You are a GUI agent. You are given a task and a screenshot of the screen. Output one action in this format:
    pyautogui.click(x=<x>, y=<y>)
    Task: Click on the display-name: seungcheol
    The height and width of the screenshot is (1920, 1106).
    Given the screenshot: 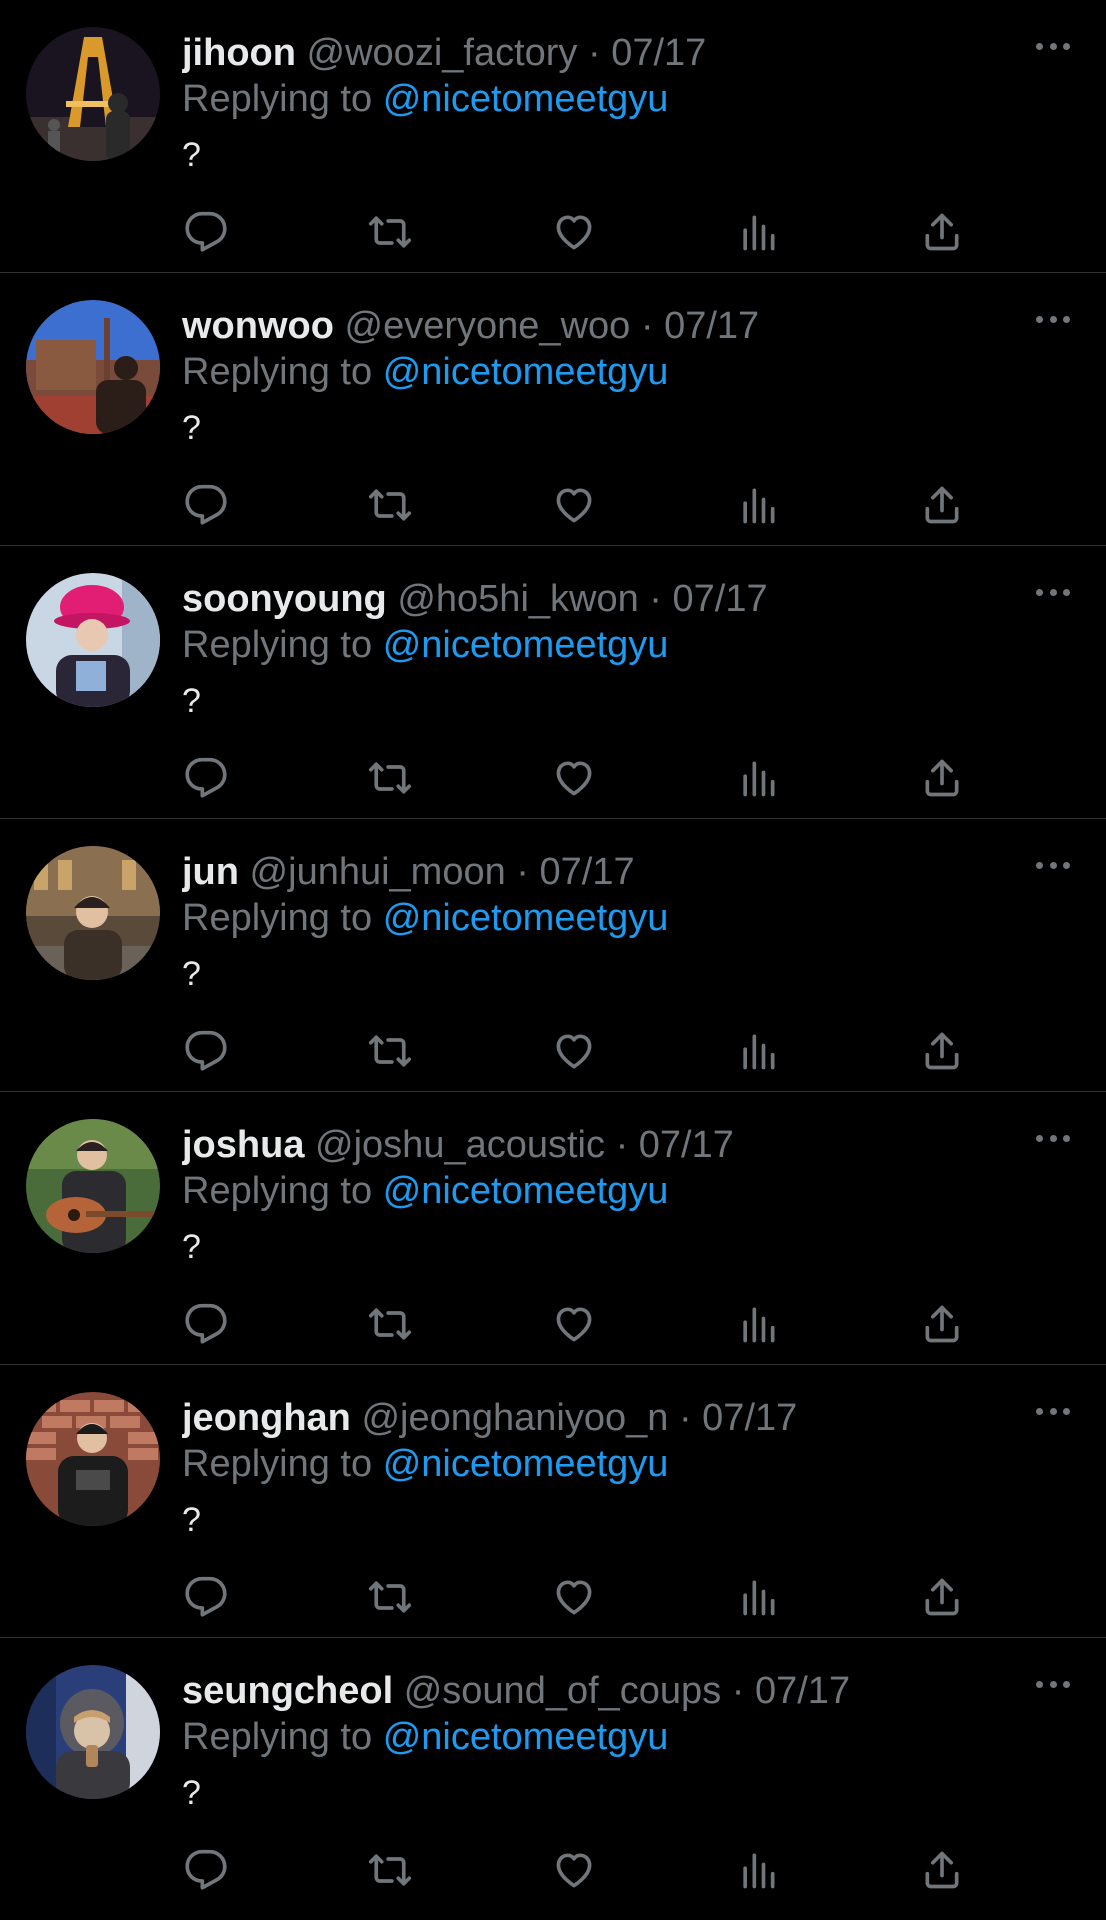 What is the action you would take?
    pyautogui.click(x=287, y=1691)
    